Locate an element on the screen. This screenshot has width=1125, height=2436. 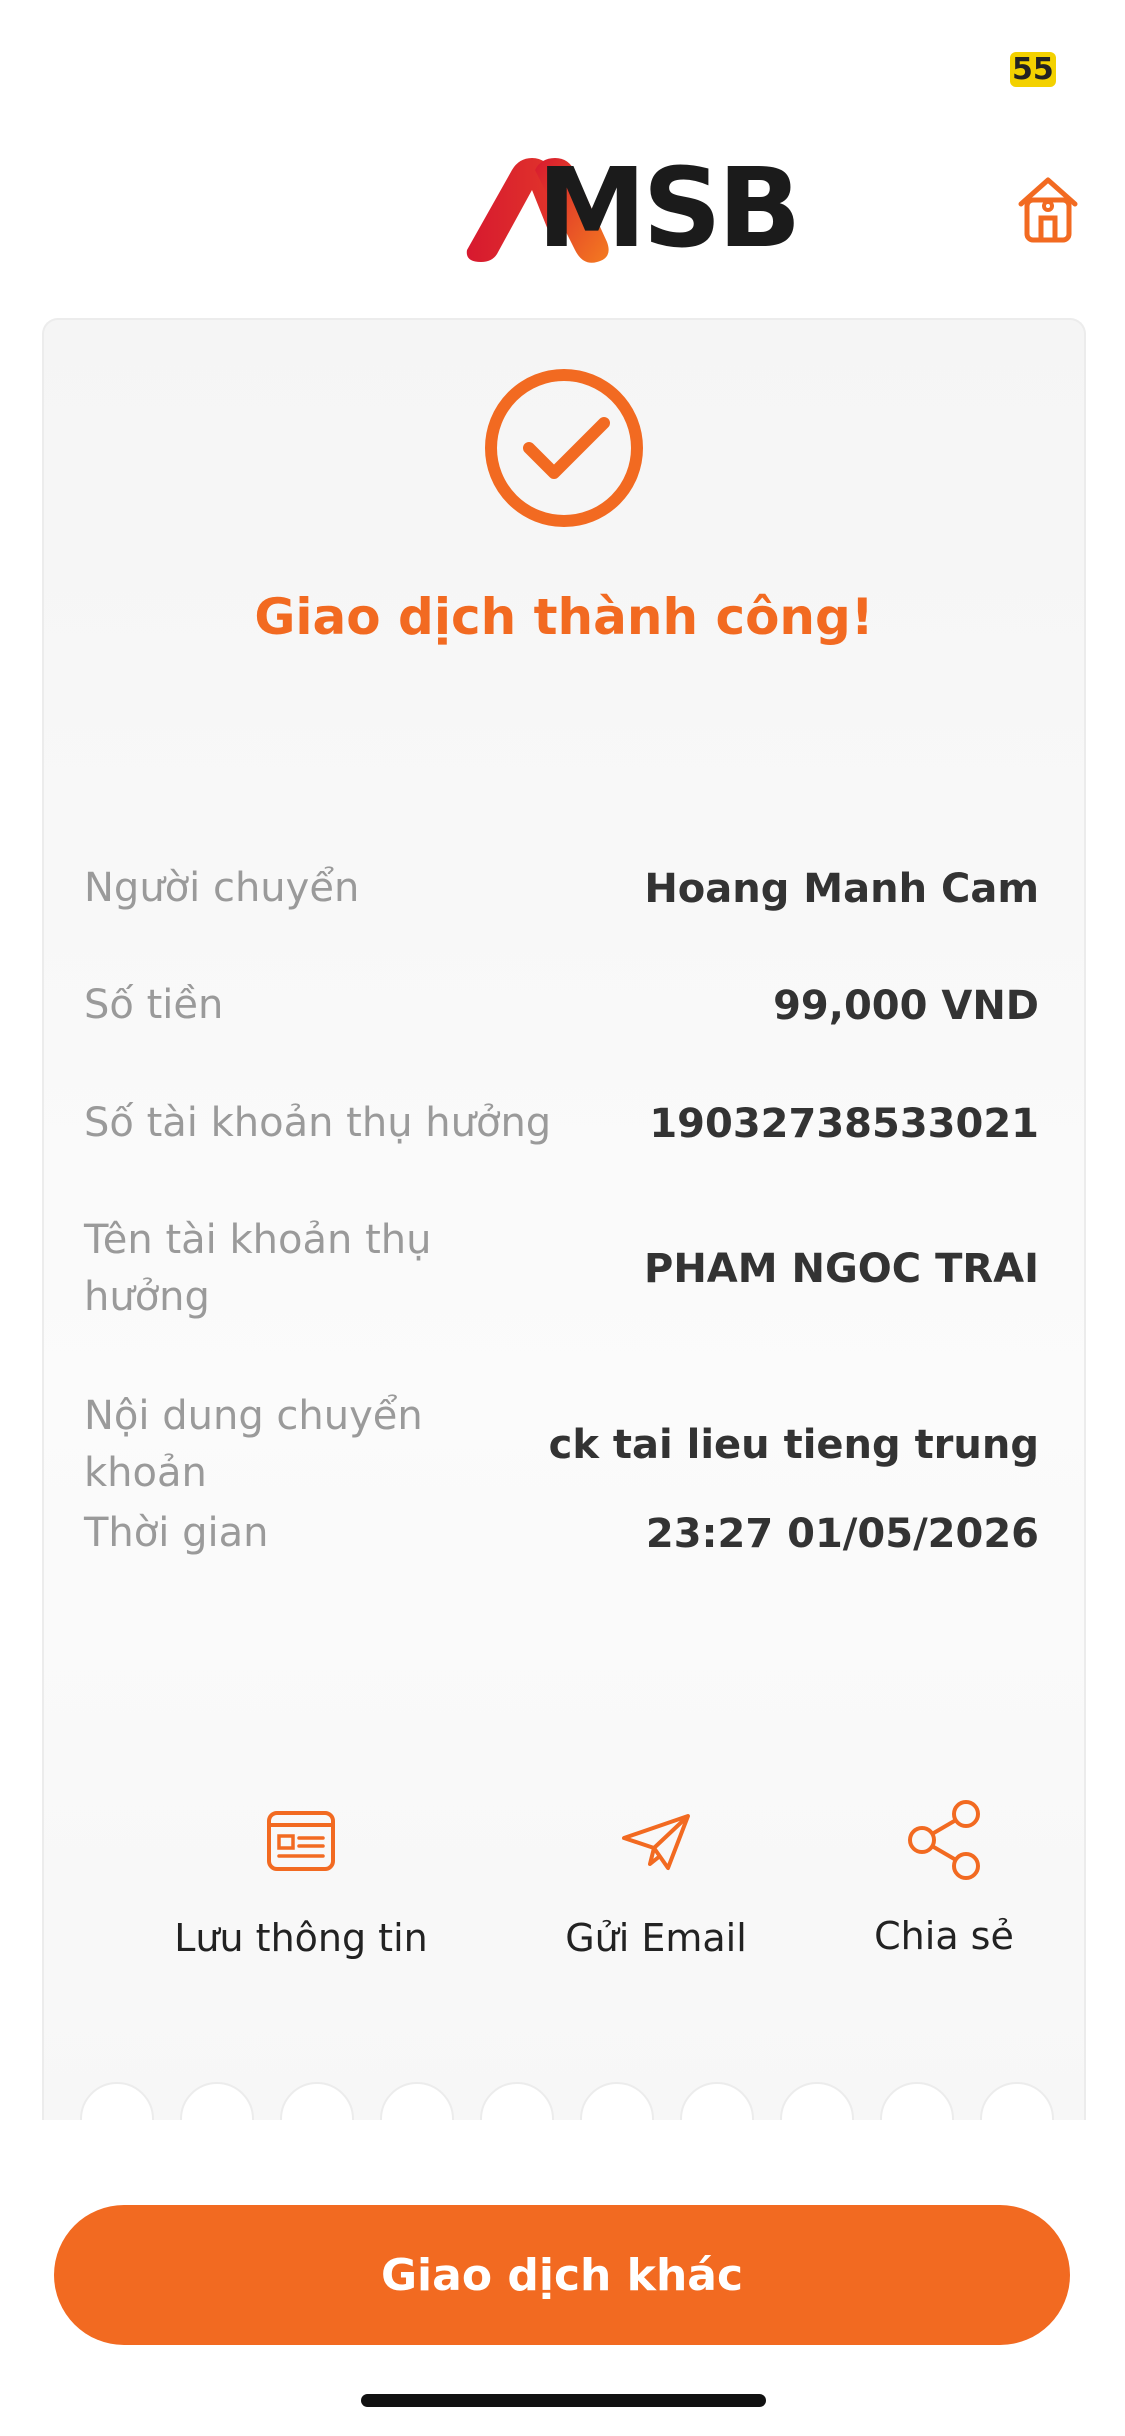
share-button: Chia sẻ is located at coordinates (944, 1879).